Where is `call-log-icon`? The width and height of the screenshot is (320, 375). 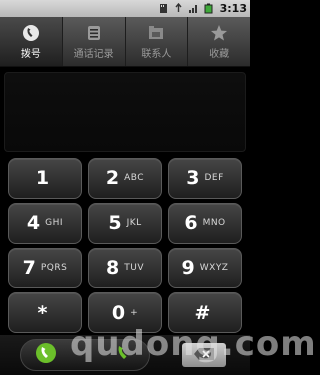
call-log-icon is located at coordinates (94, 33).